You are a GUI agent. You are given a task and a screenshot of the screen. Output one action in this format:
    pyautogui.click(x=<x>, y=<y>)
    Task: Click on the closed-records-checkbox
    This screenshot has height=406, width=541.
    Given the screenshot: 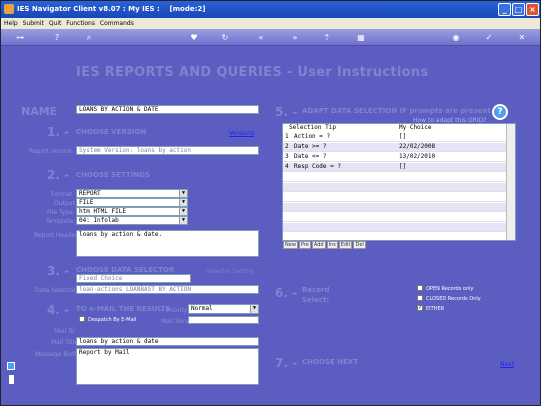 What is the action you would take?
    pyautogui.click(x=420, y=298)
    